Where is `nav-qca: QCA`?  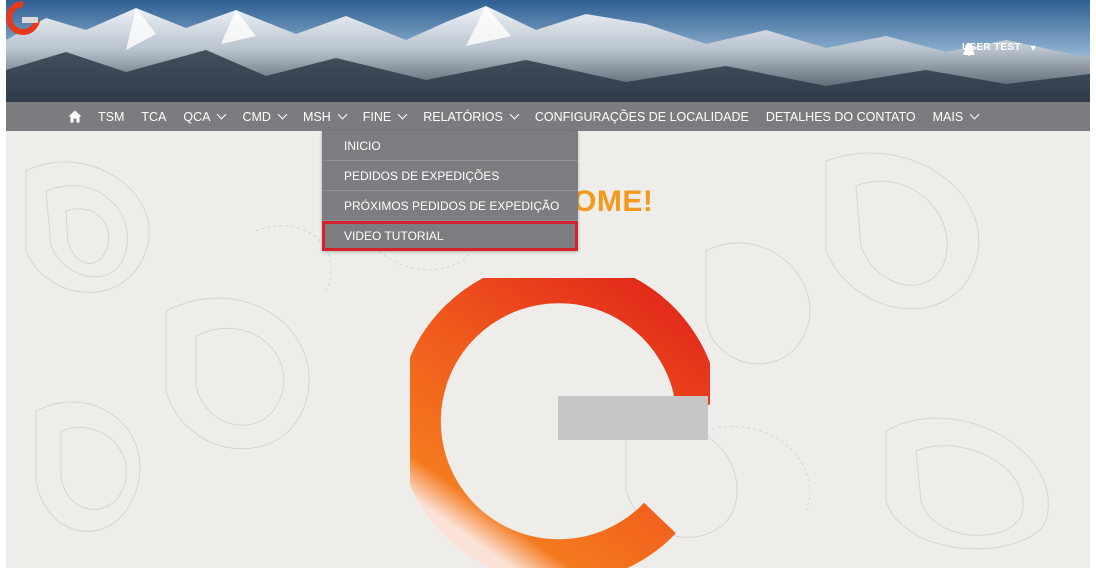 nav-qca: QCA is located at coordinates (205, 116).